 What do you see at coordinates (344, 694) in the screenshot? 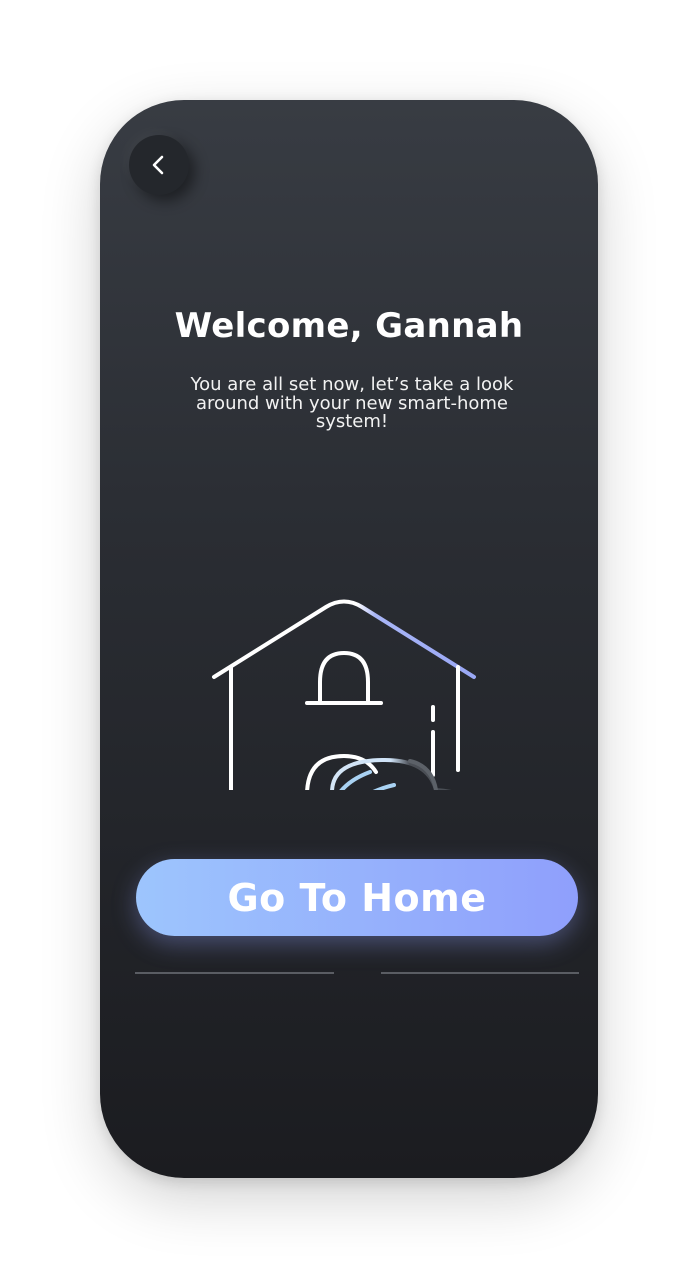
I see `smart-home-cloud-icon` at bounding box center [344, 694].